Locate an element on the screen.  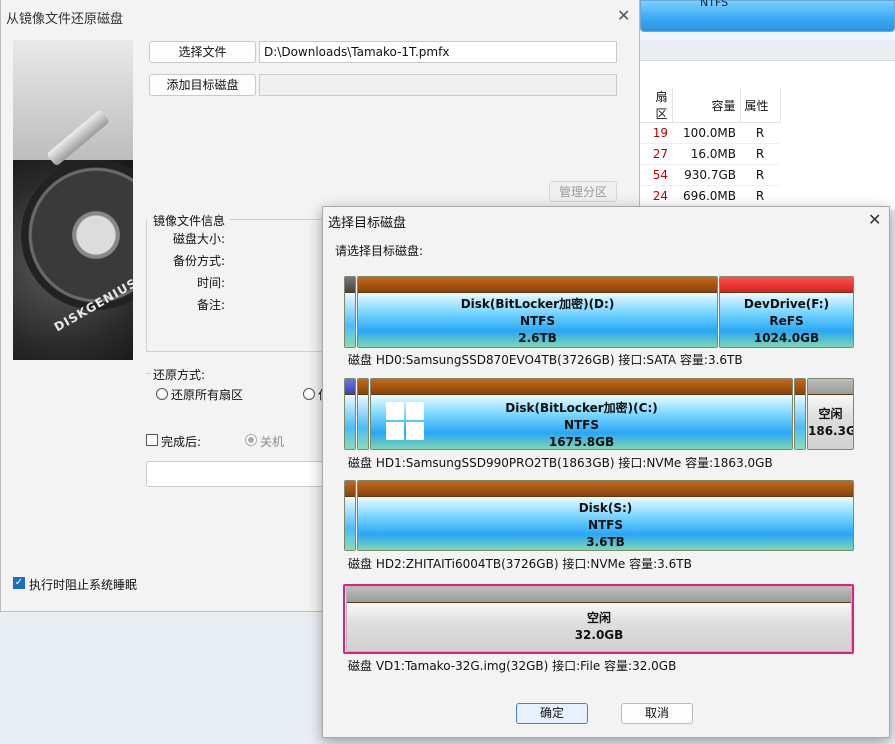
partition-hd1-free: 空闲 186.3GB is located at coordinates (830, 414).